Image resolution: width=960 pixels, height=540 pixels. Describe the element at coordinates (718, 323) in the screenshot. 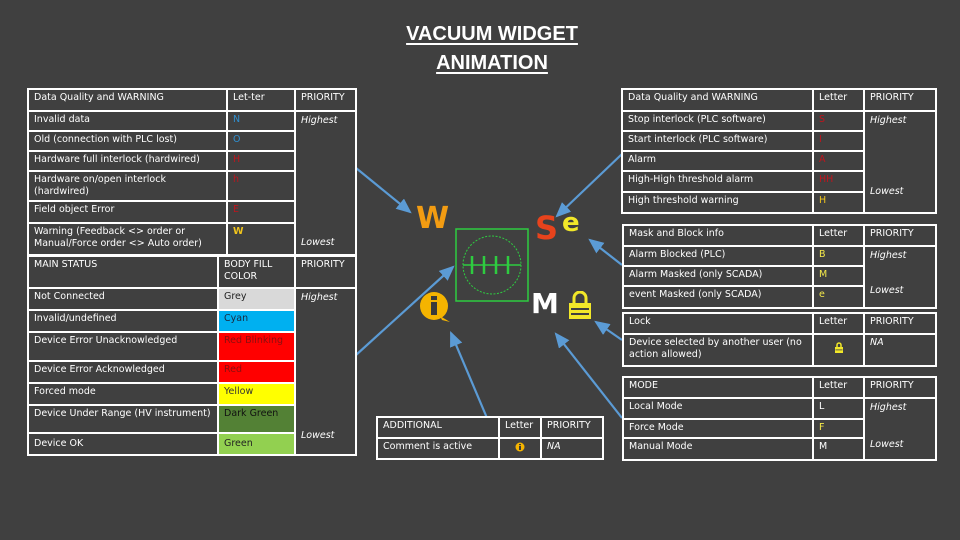

I see `header-cell: Lock` at that location.